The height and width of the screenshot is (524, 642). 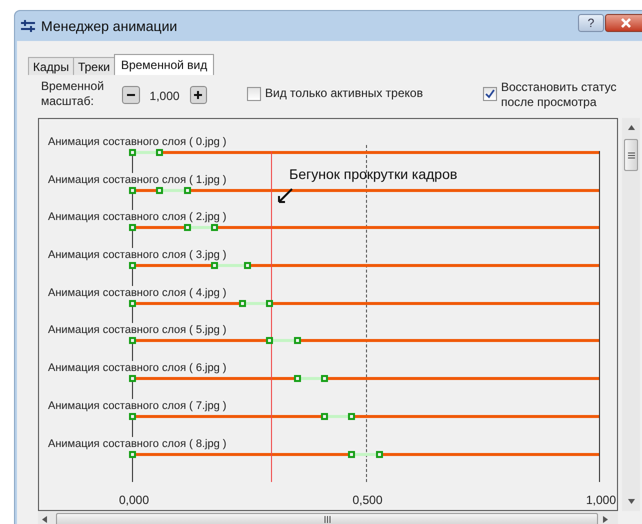 I want to click on track-name: Анимация составного слоя ( 6.jpg ), so click(x=137, y=368).